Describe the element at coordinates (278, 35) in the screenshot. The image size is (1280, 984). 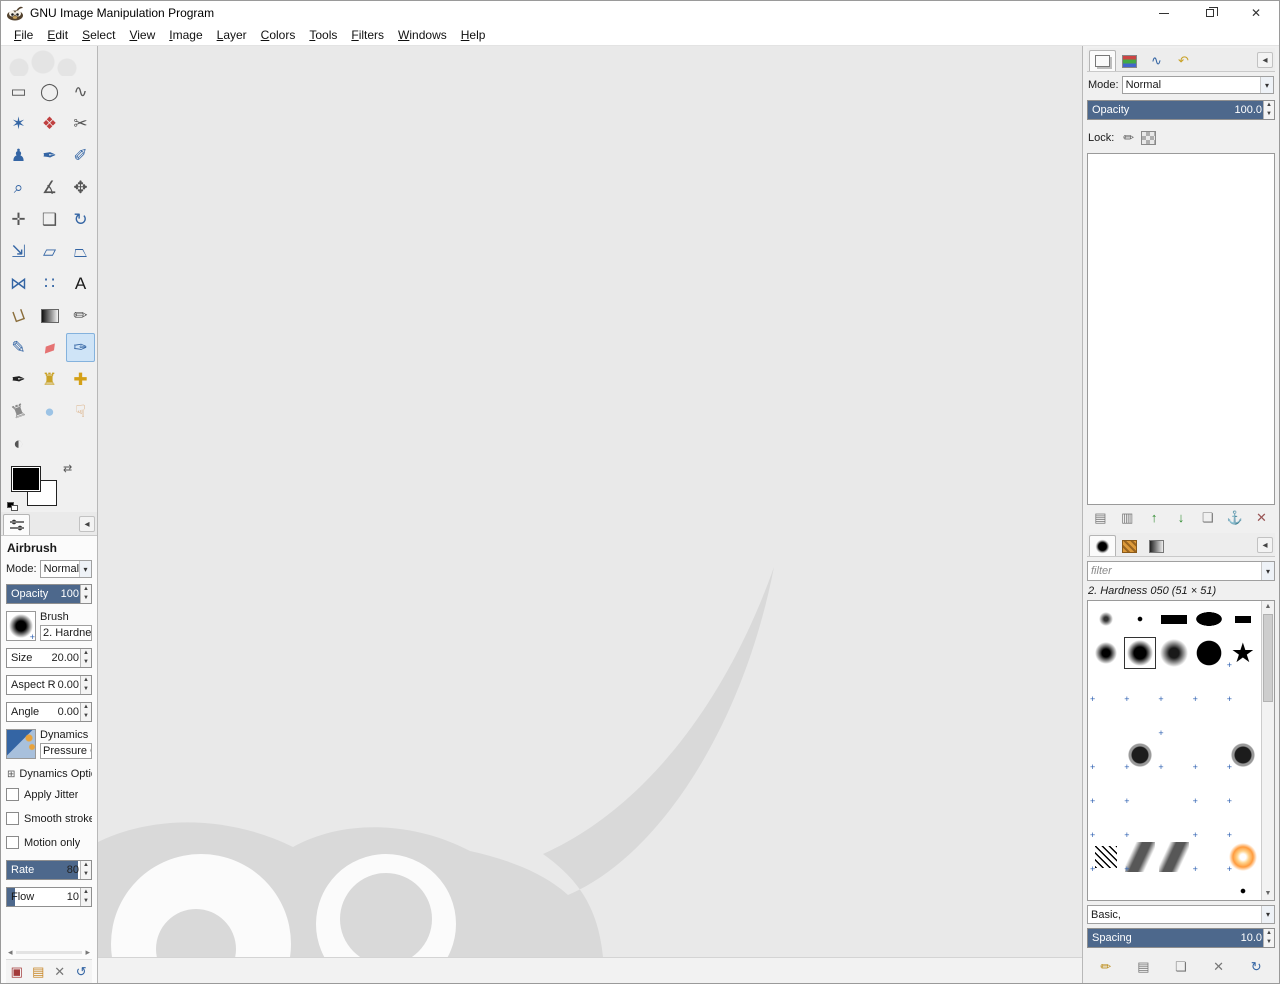
I see `menu-item-colors: Colors` at that location.